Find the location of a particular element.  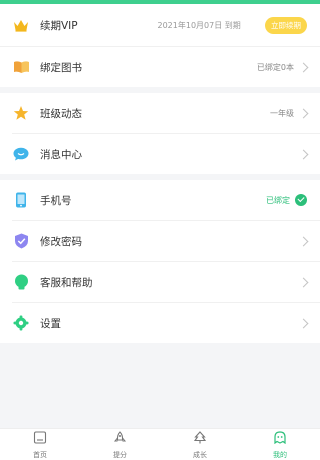

tree-icon is located at coordinates (200, 438).